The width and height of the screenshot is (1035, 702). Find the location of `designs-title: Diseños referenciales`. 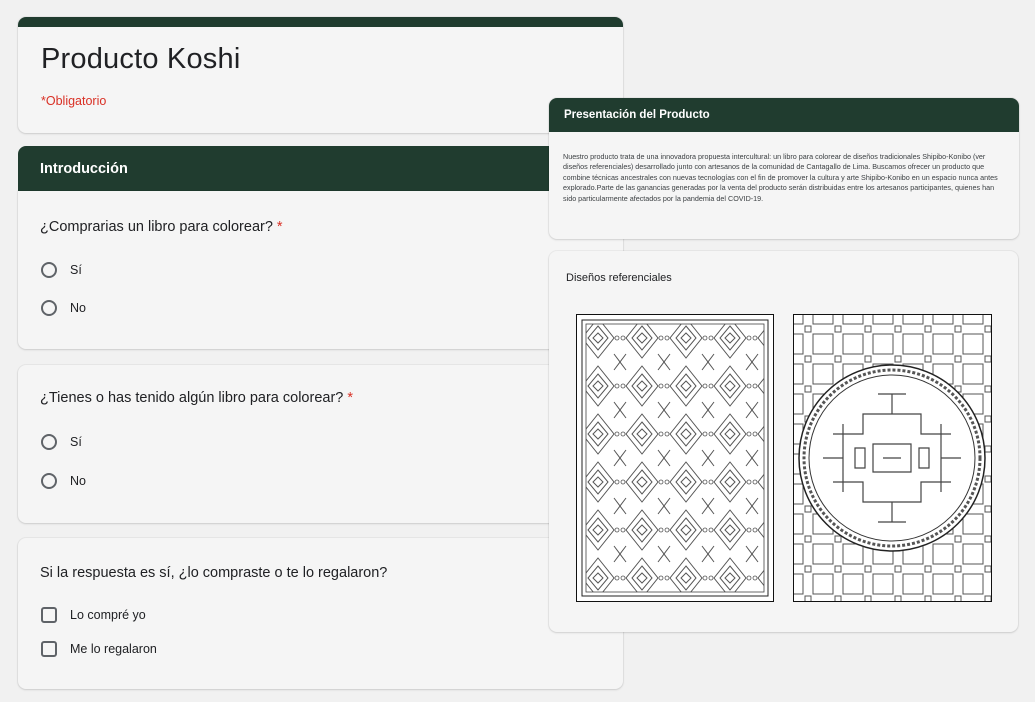

designs-title: Diseños referenciales is located at coordinates (619, 278).